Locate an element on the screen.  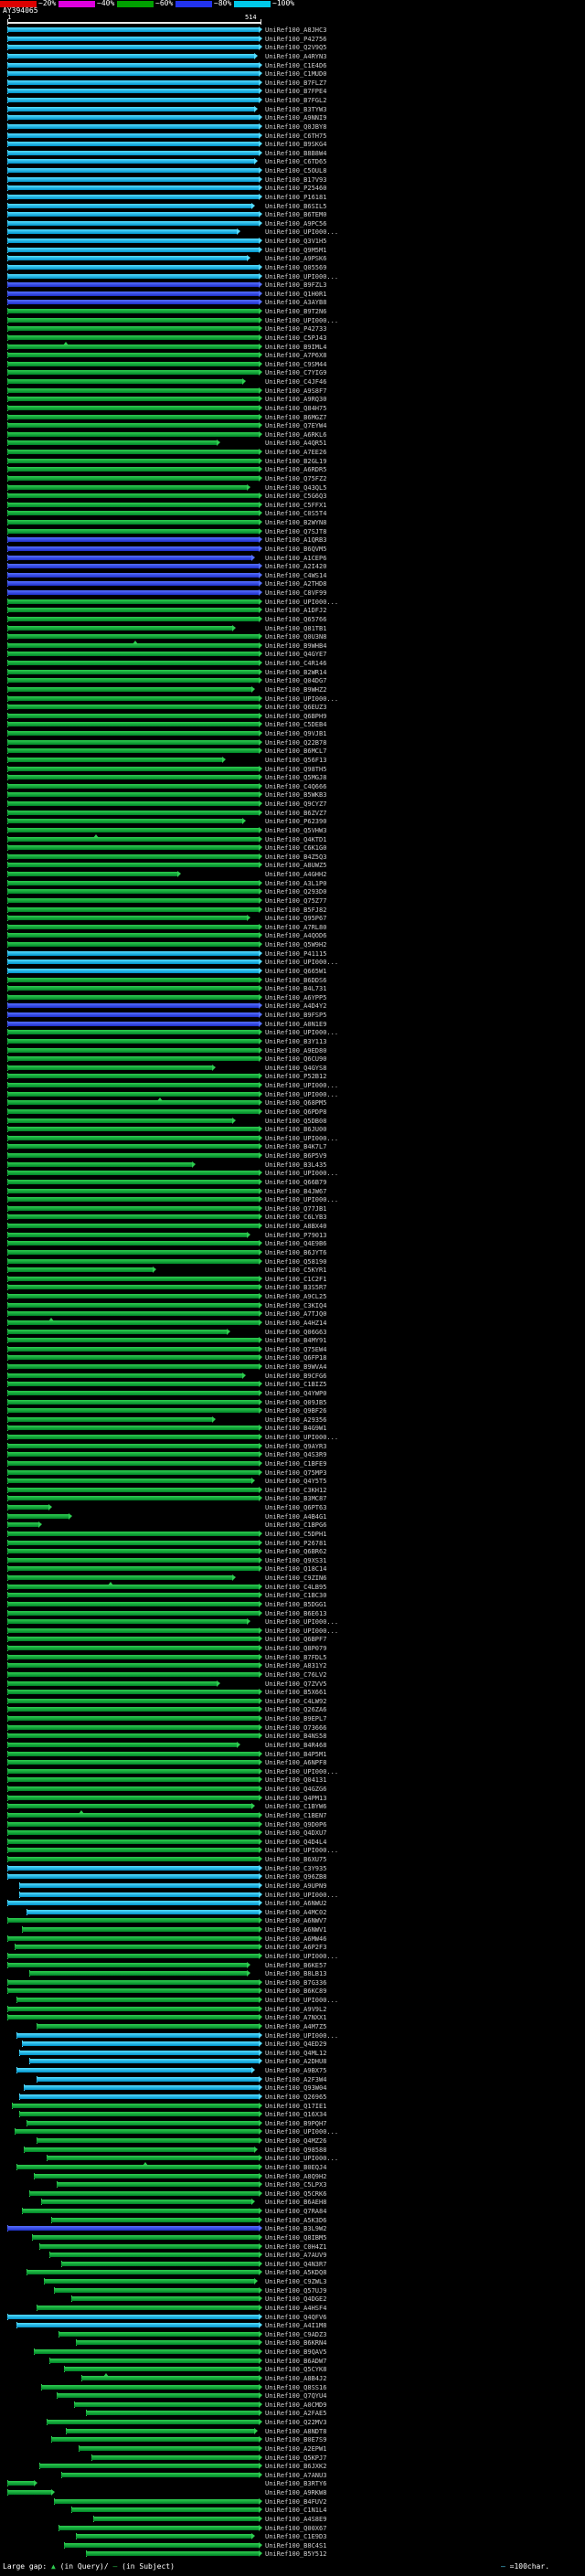
hit-label: UniRef100_C6TH75 is located at coordinates (296, 136).